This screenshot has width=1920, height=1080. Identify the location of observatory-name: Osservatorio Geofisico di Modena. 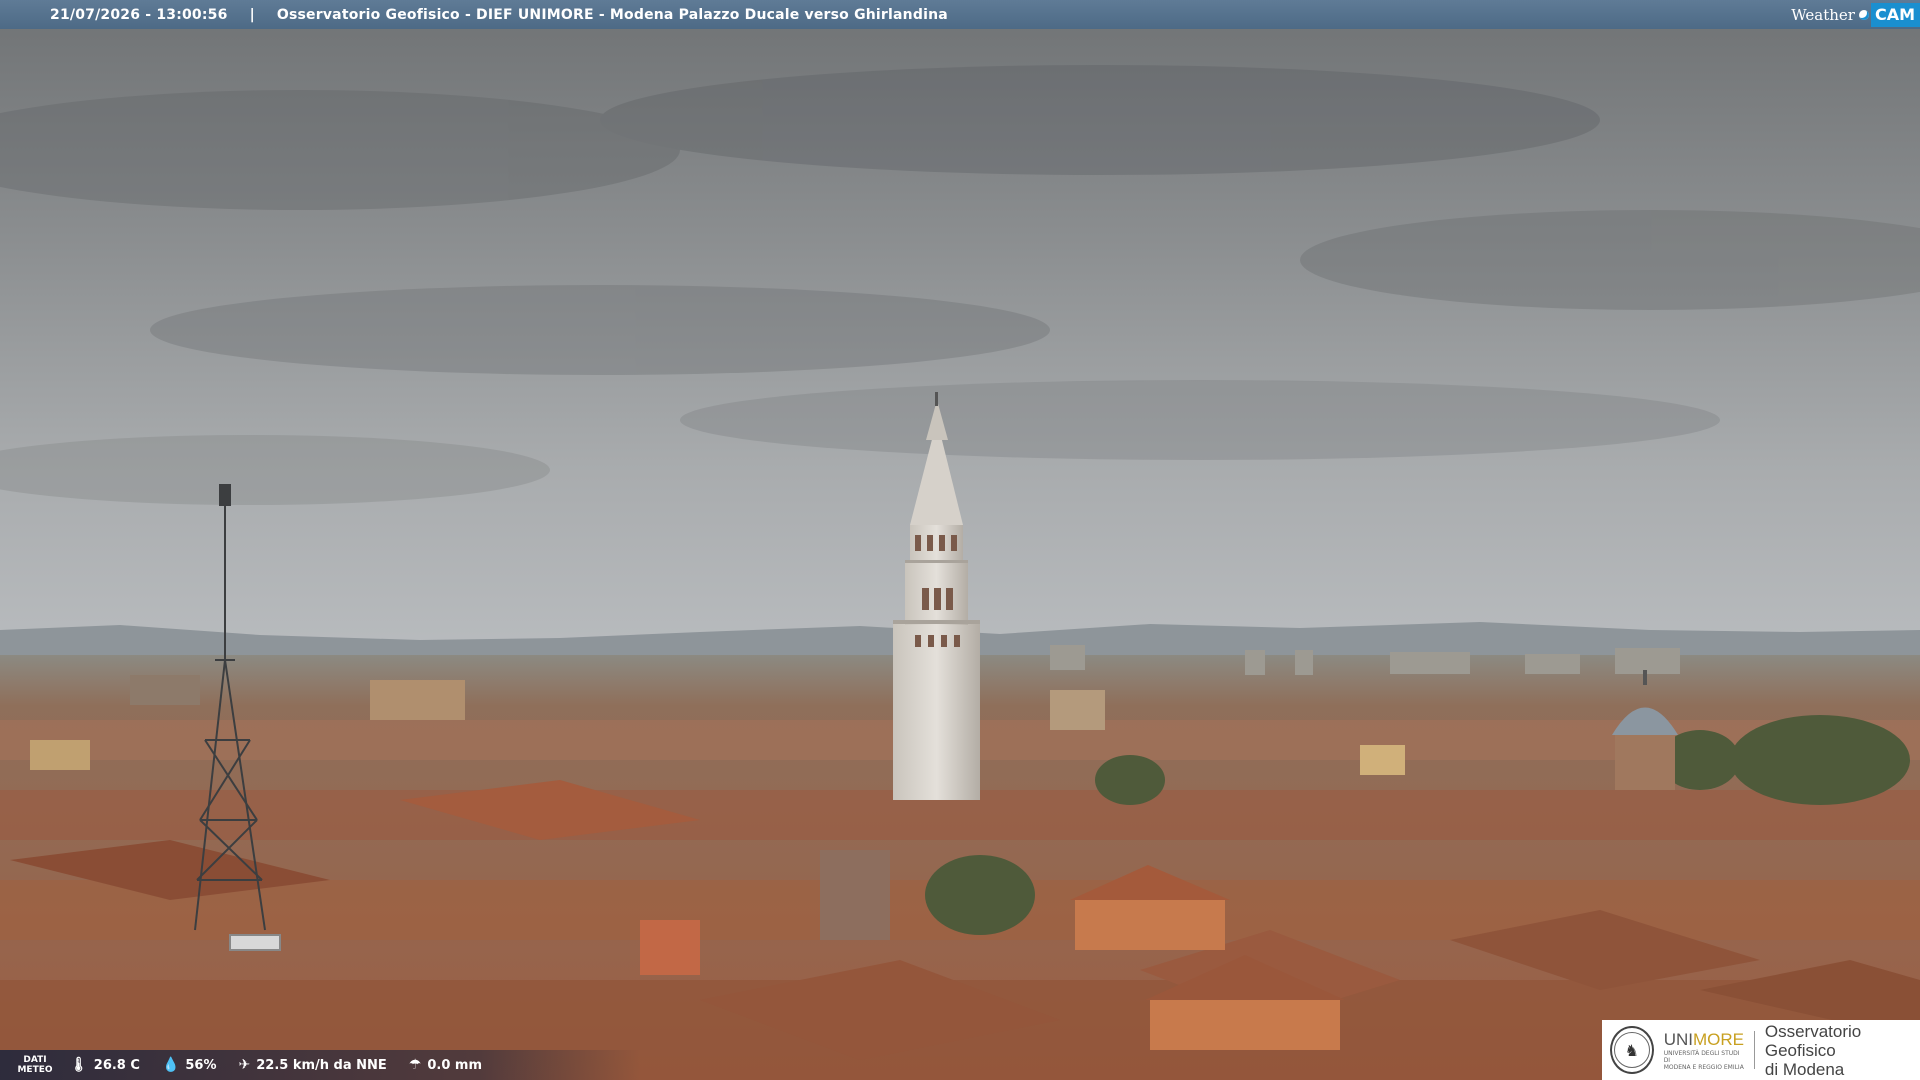
(1813, 1050).